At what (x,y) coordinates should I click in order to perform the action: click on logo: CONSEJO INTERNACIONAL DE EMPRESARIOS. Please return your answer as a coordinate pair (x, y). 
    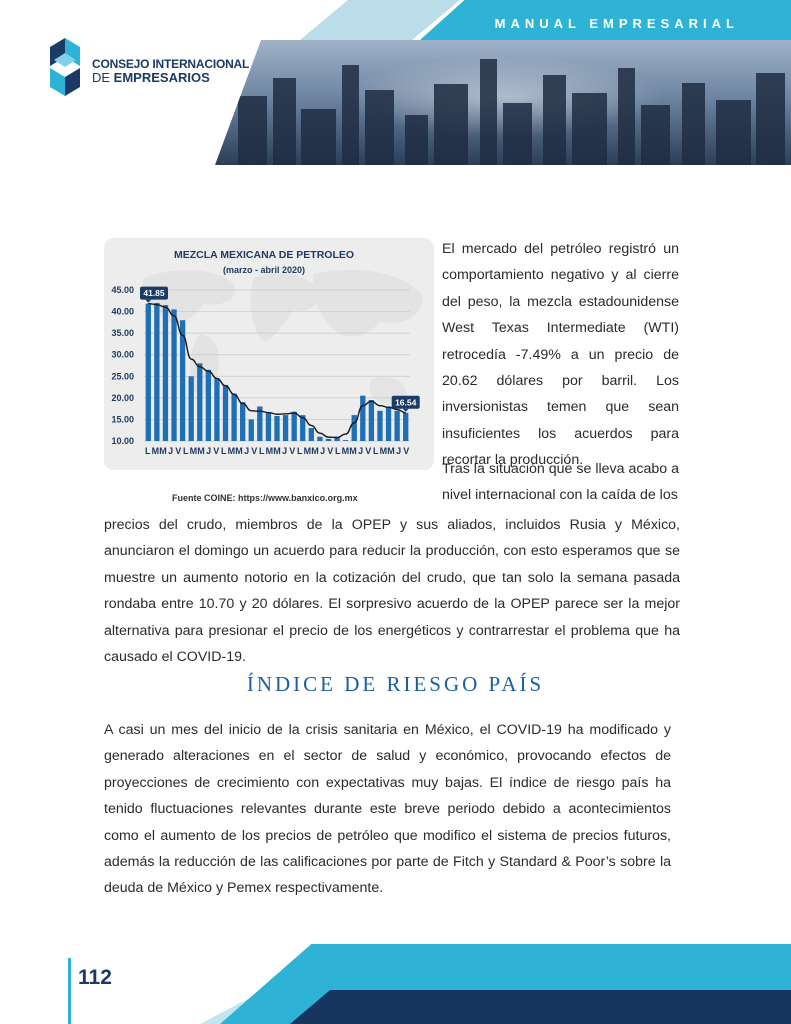
    Looking at the image, I should click on (149, 67).